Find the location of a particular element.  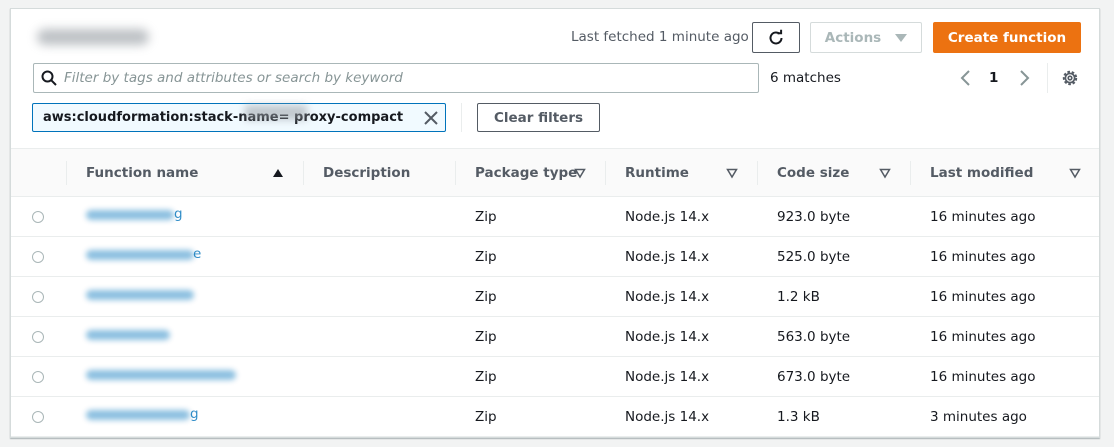

sort-ascending-icon is located at coordinates (278, 173).